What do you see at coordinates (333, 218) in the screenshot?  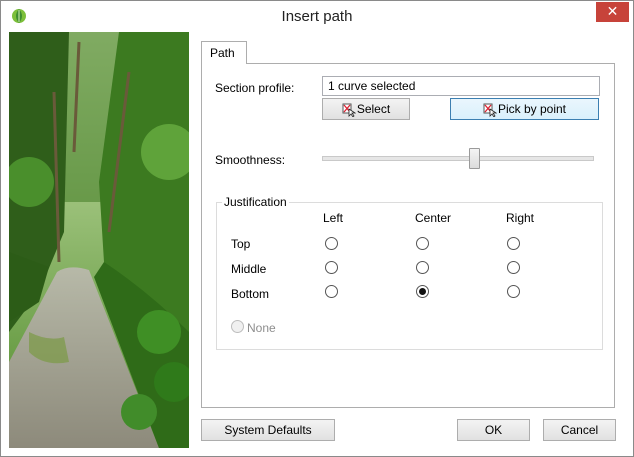 I see `column-left-label: Left` at bounding box center [333, 218].